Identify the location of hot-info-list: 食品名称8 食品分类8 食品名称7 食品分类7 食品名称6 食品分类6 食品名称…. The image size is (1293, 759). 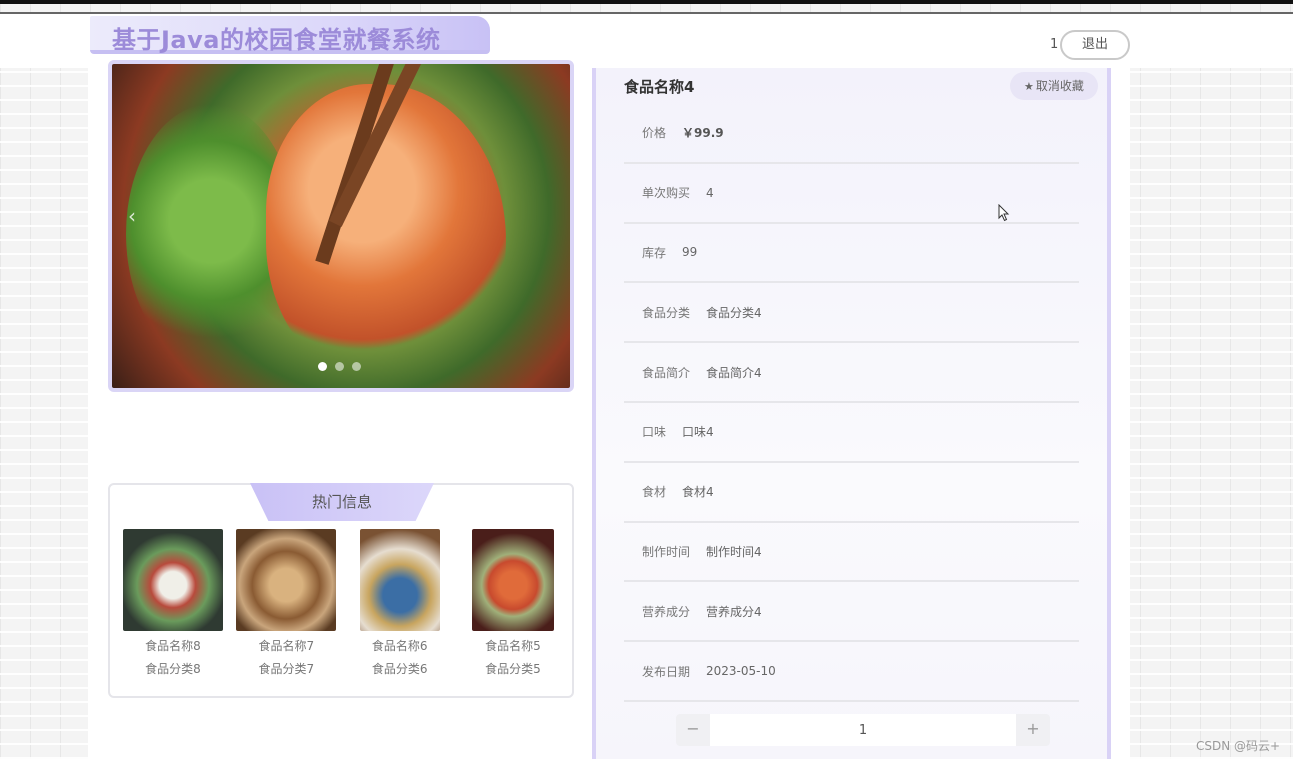
(343, 603).